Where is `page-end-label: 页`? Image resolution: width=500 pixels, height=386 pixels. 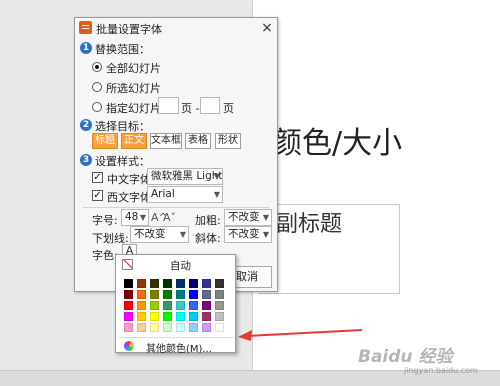 page-end-label: 页 is located at coordinates (228, 108).